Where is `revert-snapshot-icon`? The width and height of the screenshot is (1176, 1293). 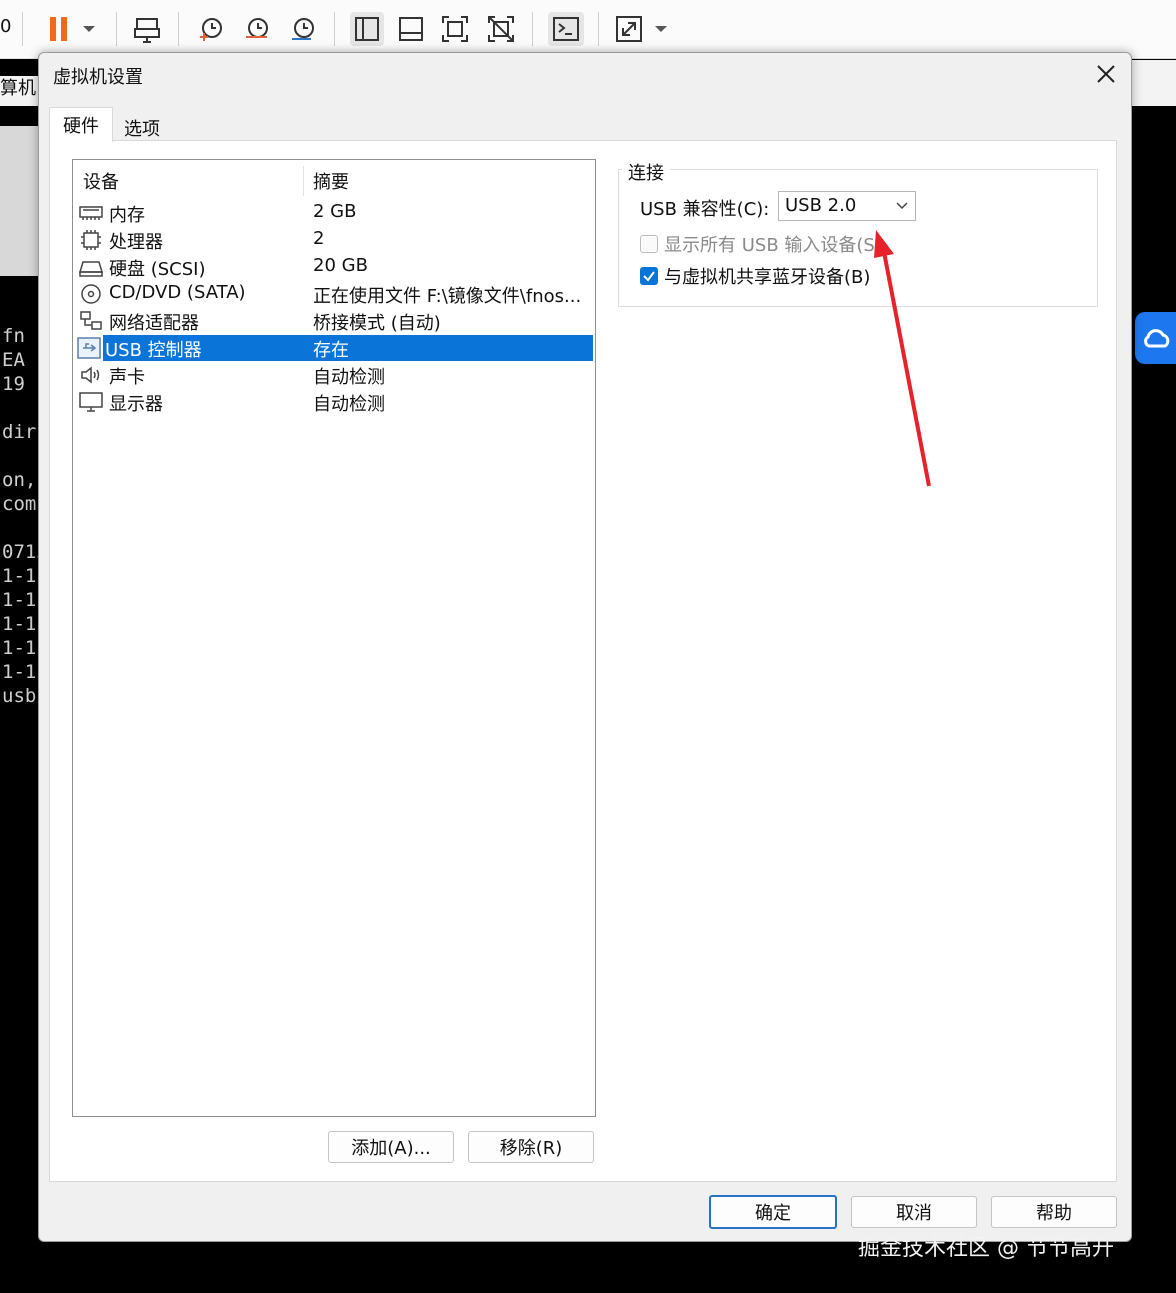
revert-snapshot-icon is located at coordinates (257, 29).